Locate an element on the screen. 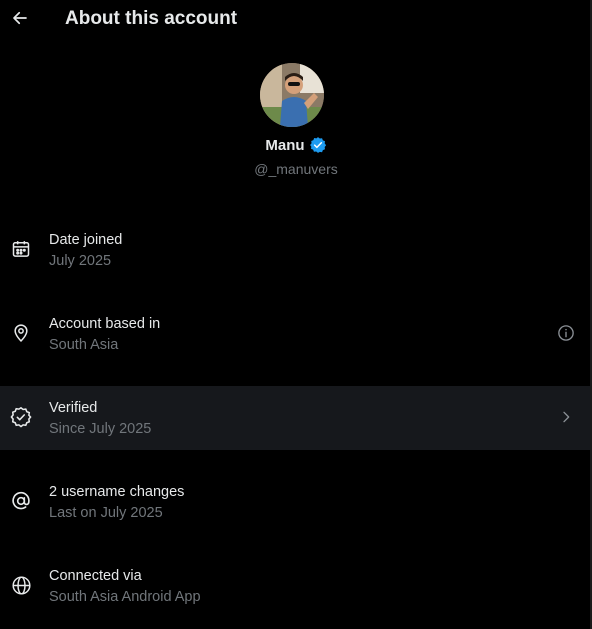  row-value: South Asia Android App is located at coordinates (125, 597).